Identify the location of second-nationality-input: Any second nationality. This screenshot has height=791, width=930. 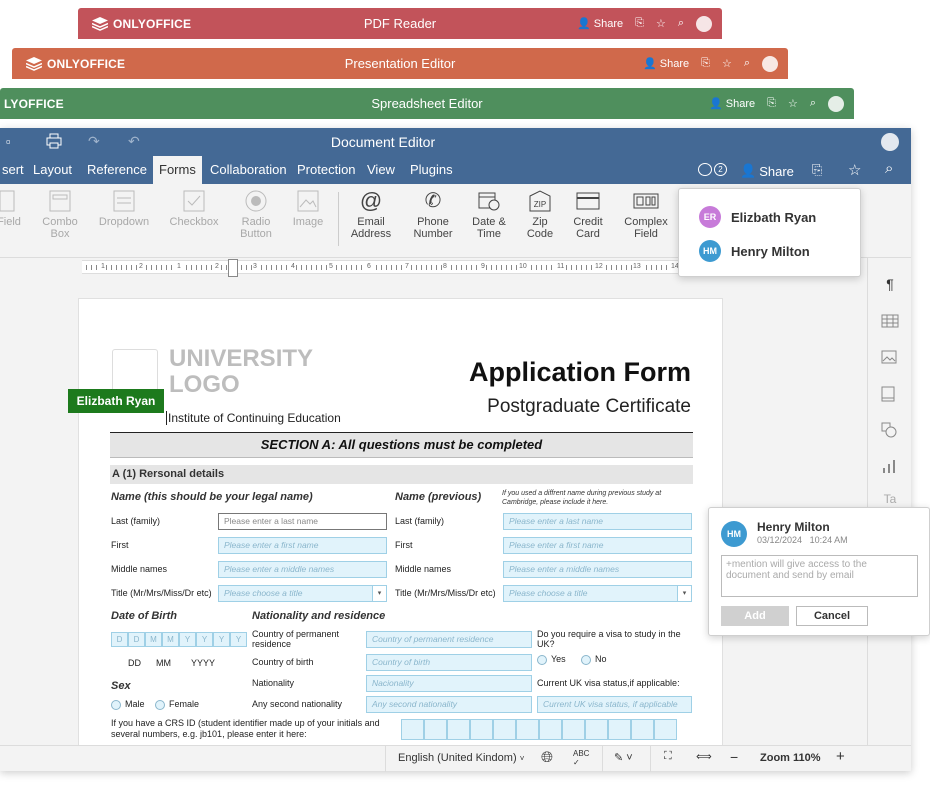
(449, 704).